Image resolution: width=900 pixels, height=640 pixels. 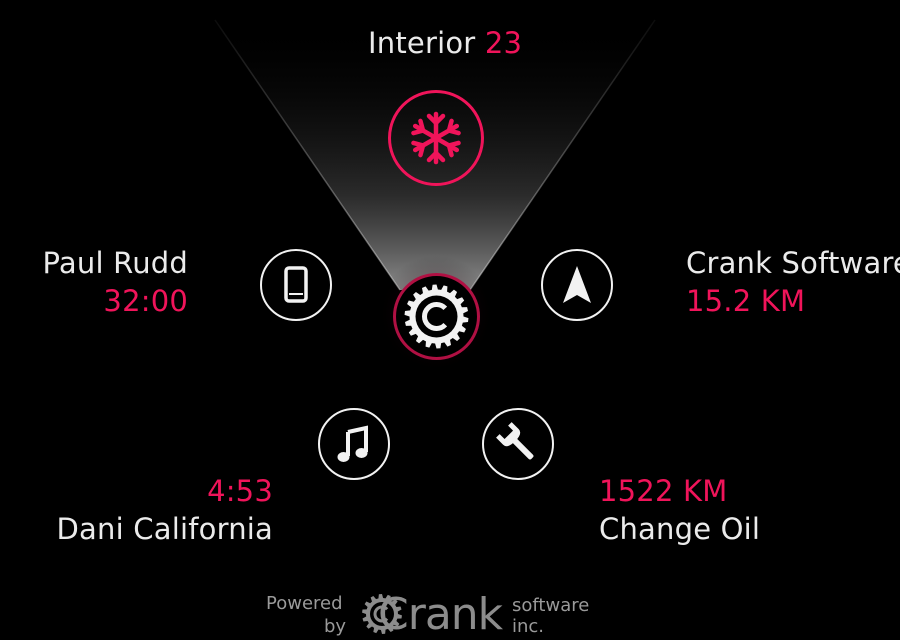 What do you see at coordinates (422, 43) in the screenshot?
I see `climate-label: Interior` at bounding box center [422, 43].